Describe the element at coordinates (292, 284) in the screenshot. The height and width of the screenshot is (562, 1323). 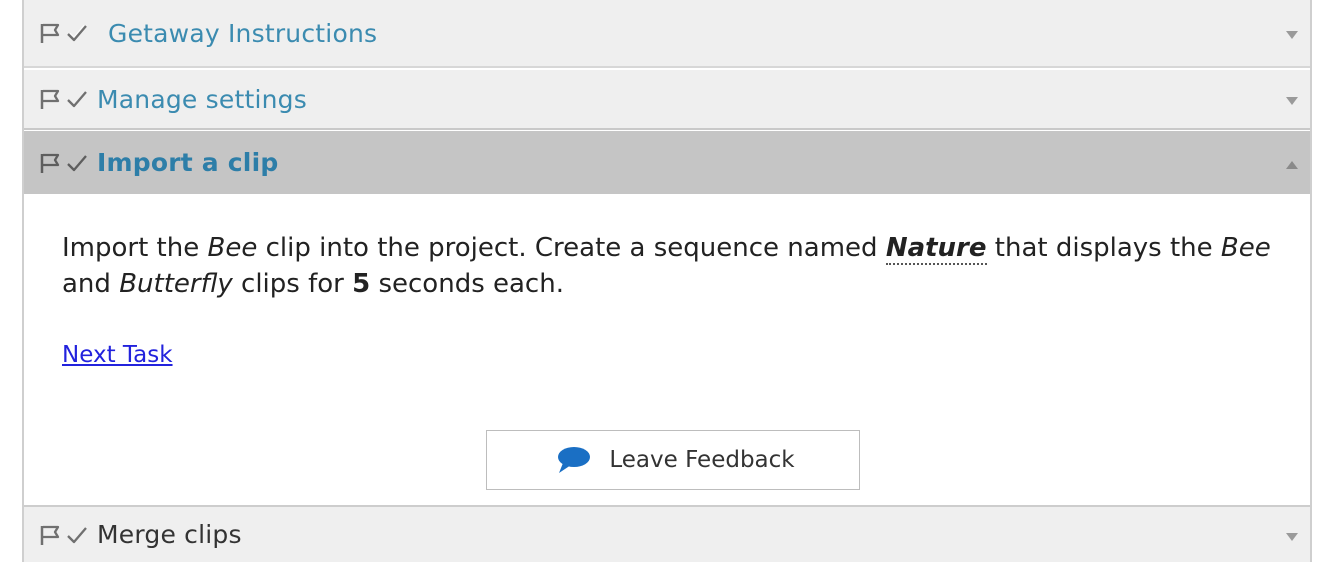
I see `task-text-part: clips for` at that location.